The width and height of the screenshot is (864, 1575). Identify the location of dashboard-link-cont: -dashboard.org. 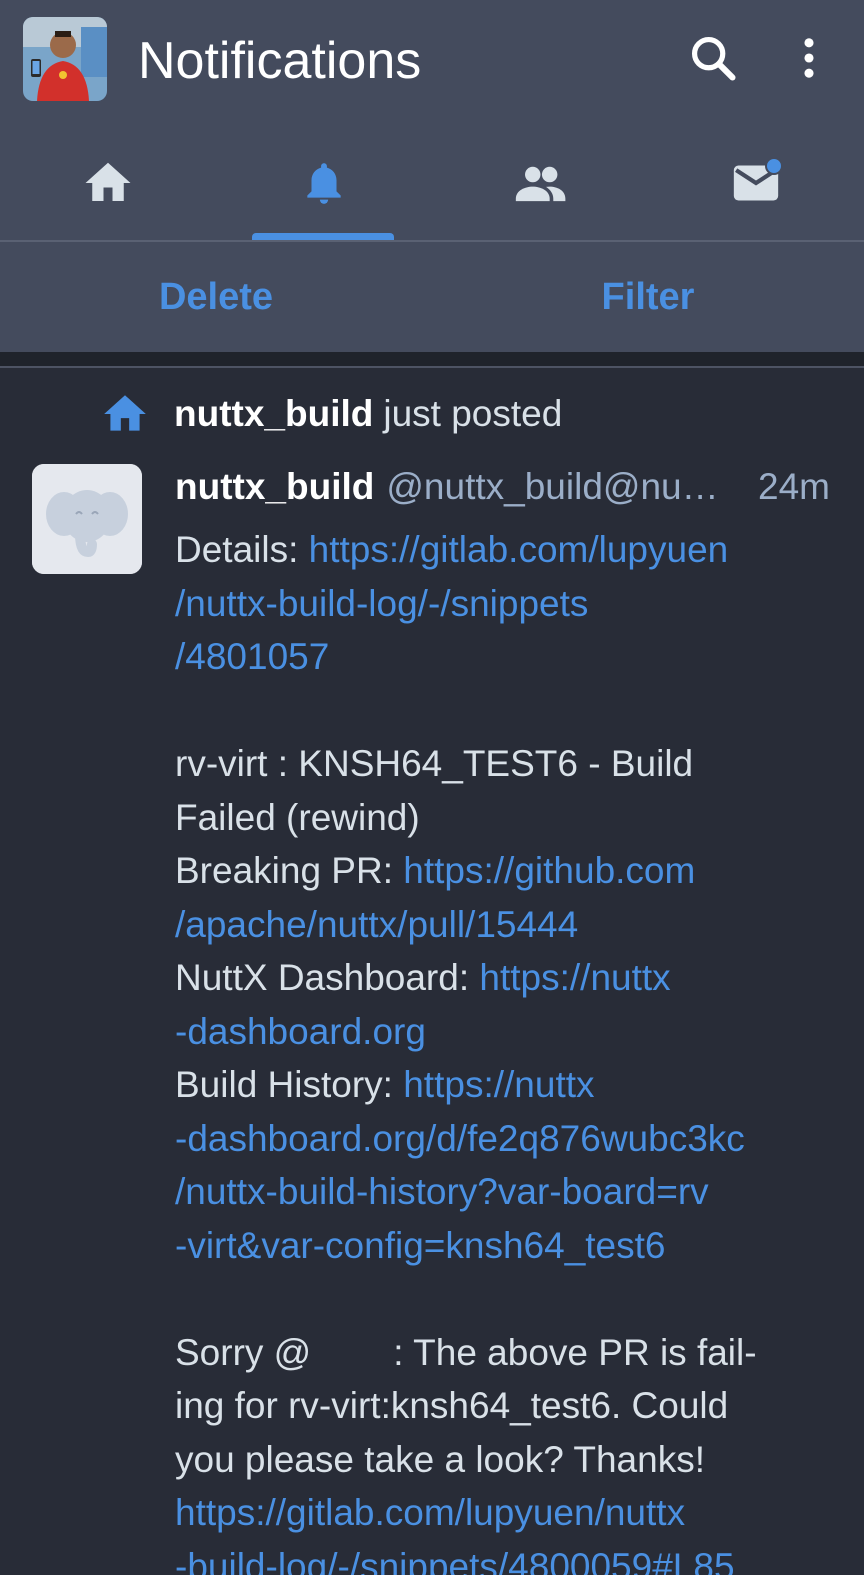
(300, 1031).